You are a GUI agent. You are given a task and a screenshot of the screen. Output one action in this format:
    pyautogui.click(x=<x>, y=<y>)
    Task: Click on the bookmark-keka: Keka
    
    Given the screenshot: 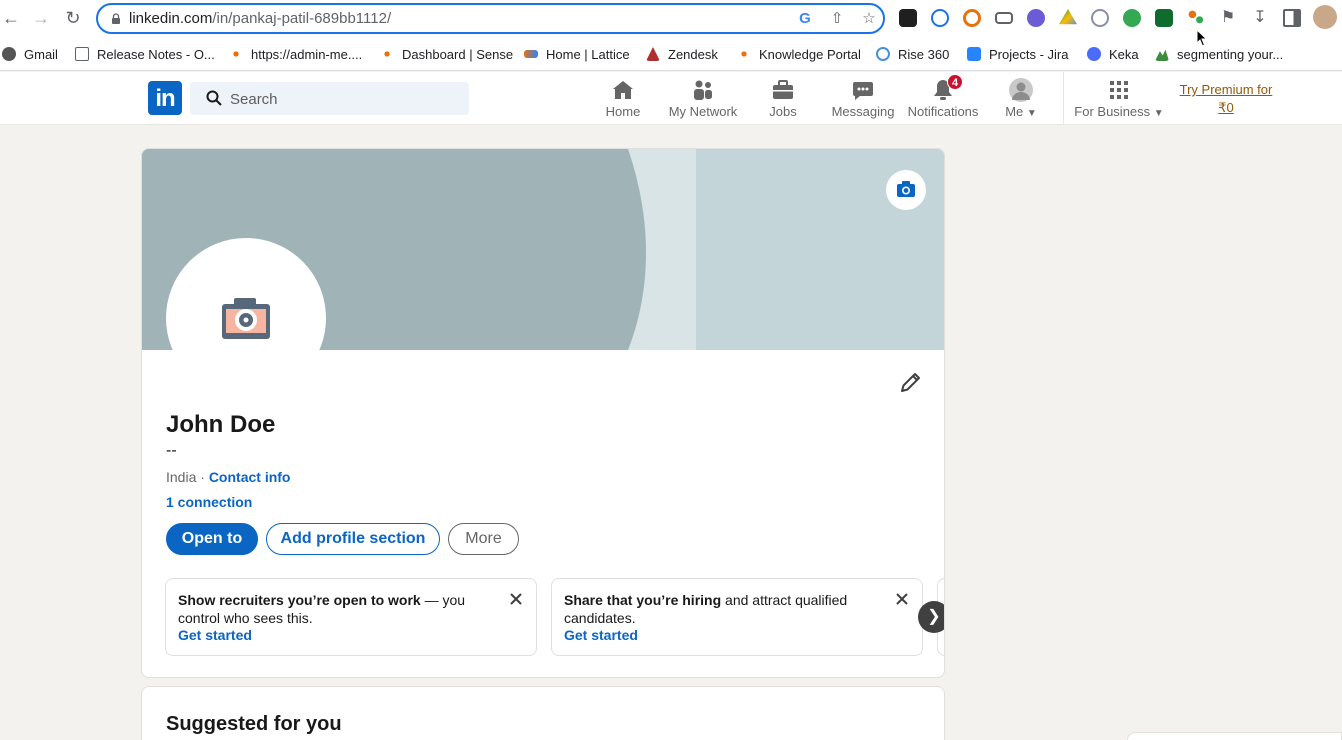 What is the action you would take?
    pyautogui.click(x=1113, y=54)
    